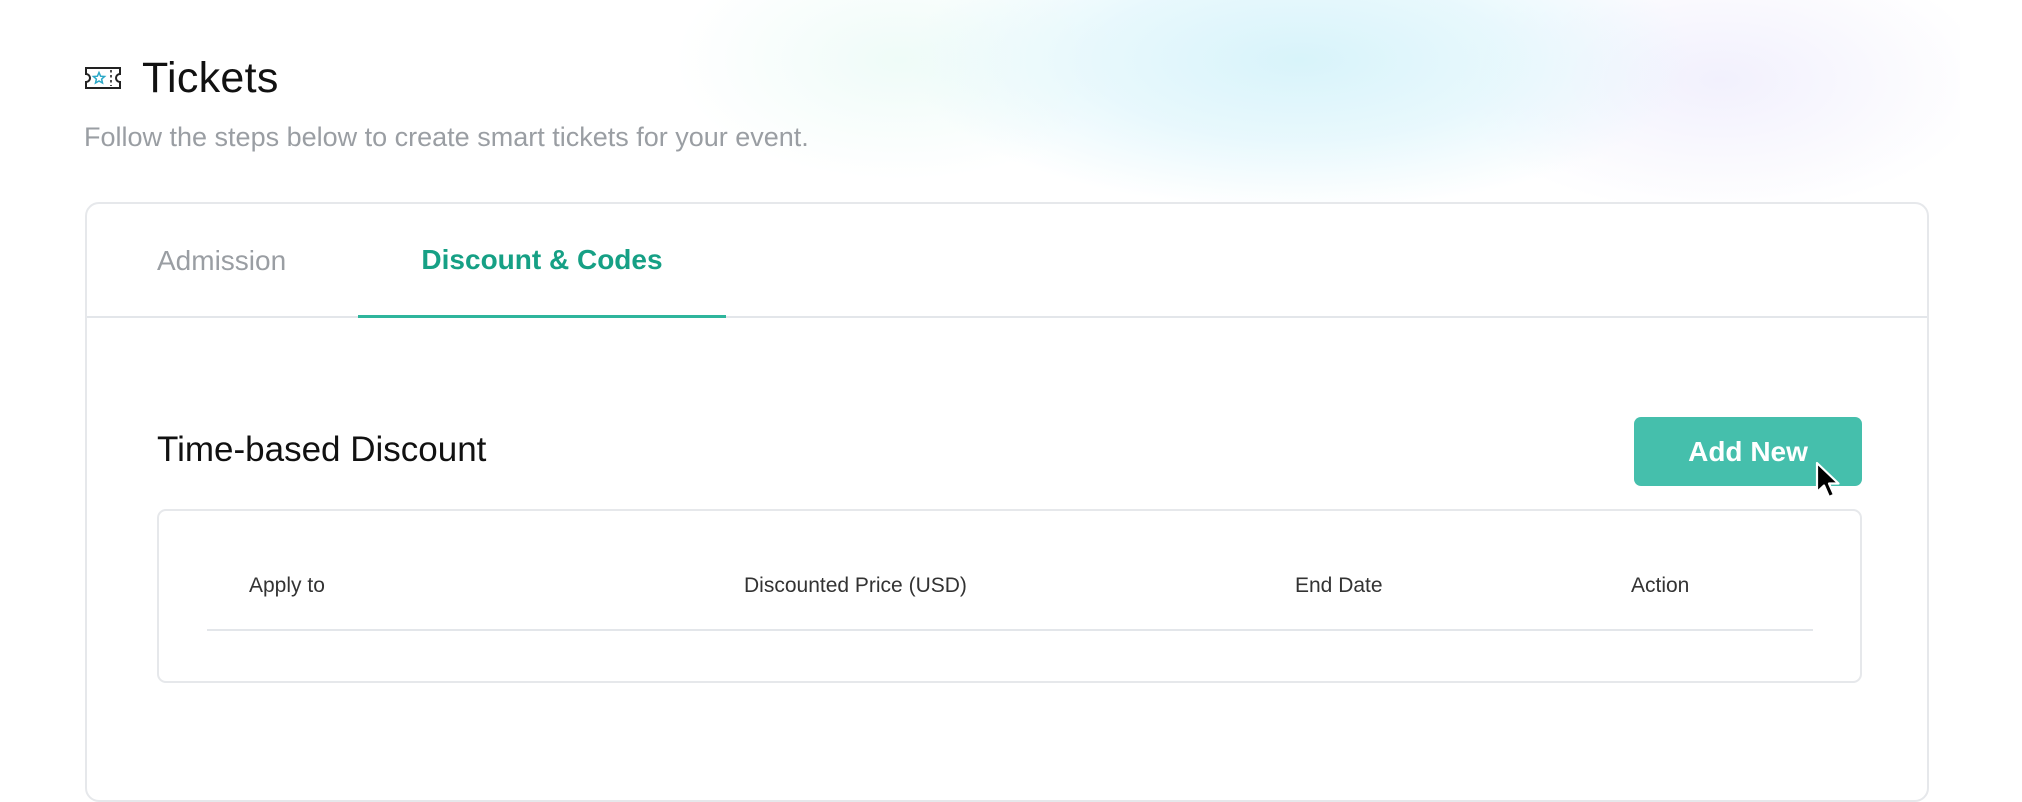 The height and width of the screenshot is (802, 2022). What do you see at coordinates (1748, 451) in the screenshot?
I see `add-new-button: Add New` at bounding box center [1748, 451].